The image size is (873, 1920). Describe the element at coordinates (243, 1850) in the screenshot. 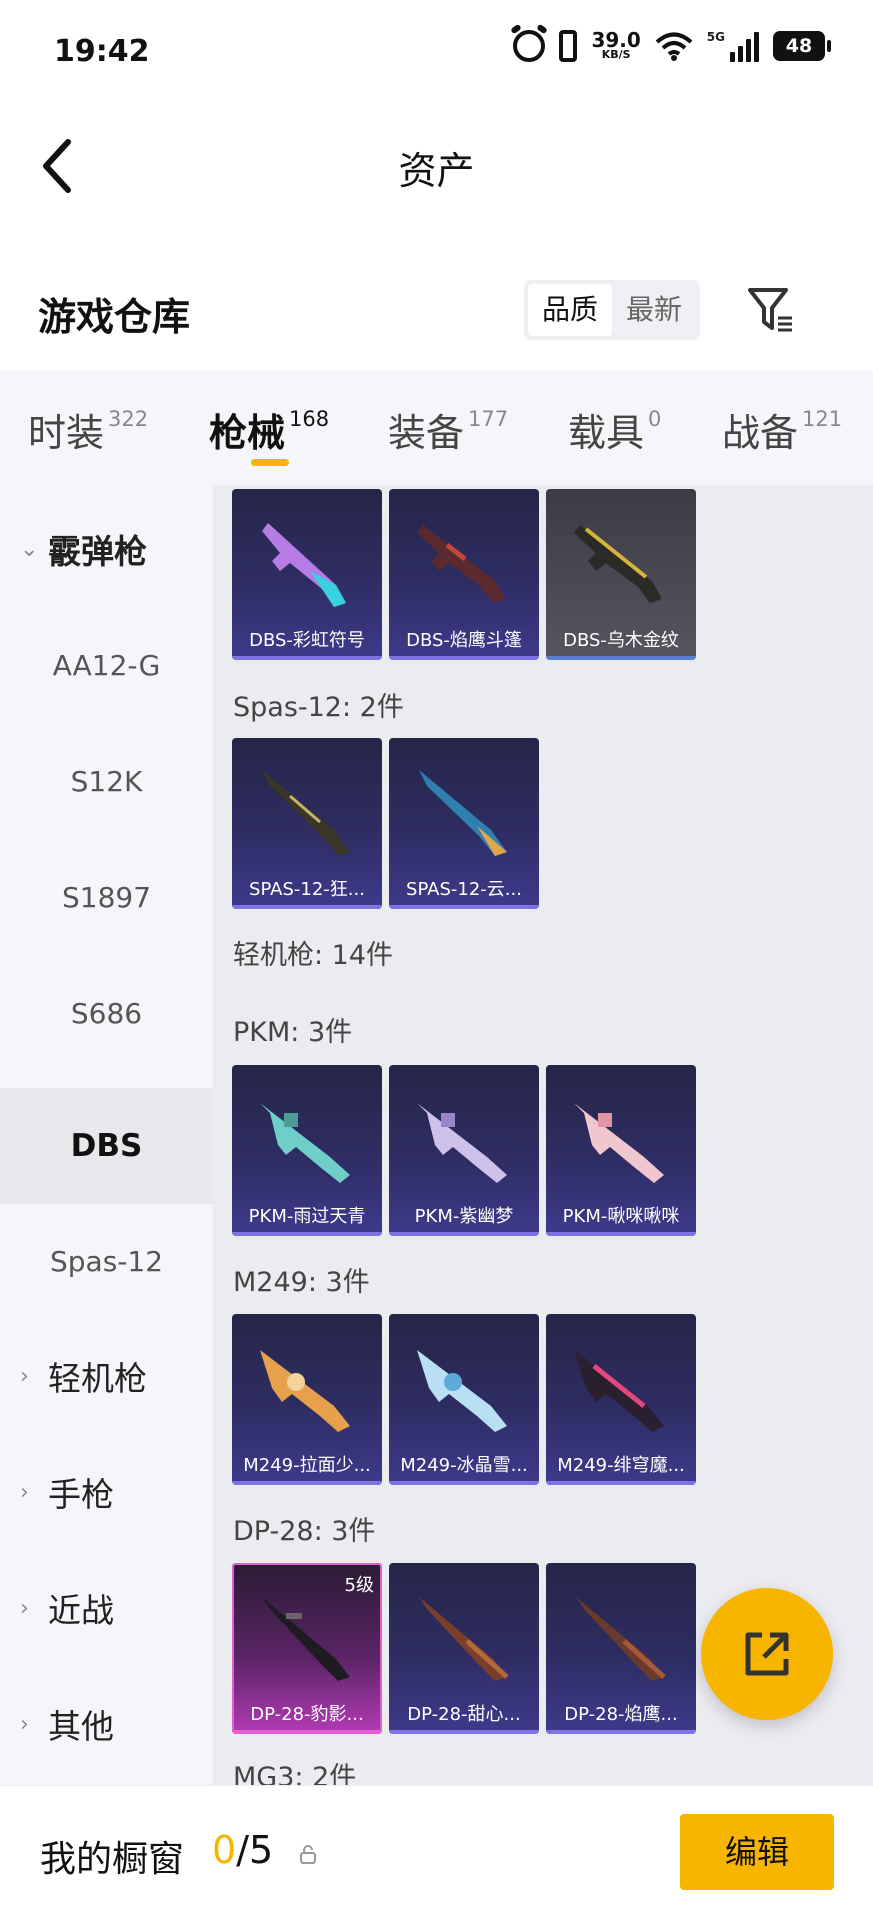

I see `showcase-count: 0/5` at that location.